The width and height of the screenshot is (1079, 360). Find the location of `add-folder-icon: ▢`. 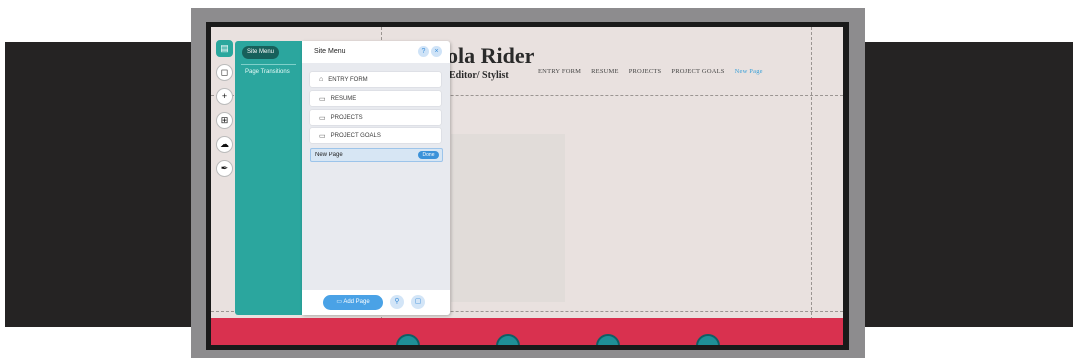

add-folder-icon: ▢ is located at coordinates (418, 302).